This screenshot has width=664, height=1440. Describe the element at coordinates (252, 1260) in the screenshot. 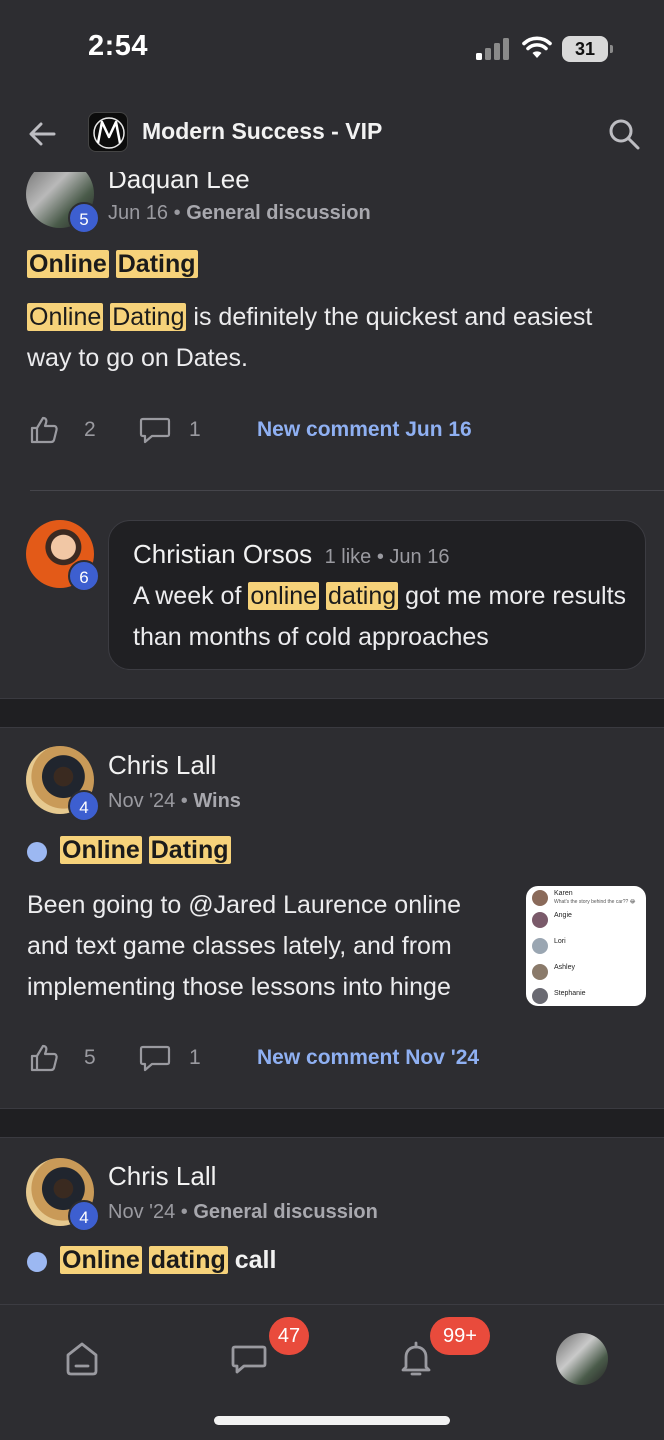

I see `post-title-suffix: call` at that location.